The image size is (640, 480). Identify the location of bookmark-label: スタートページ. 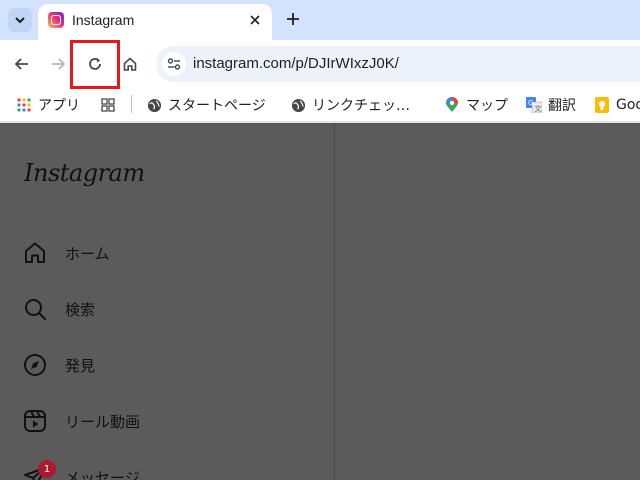
(217, 106).